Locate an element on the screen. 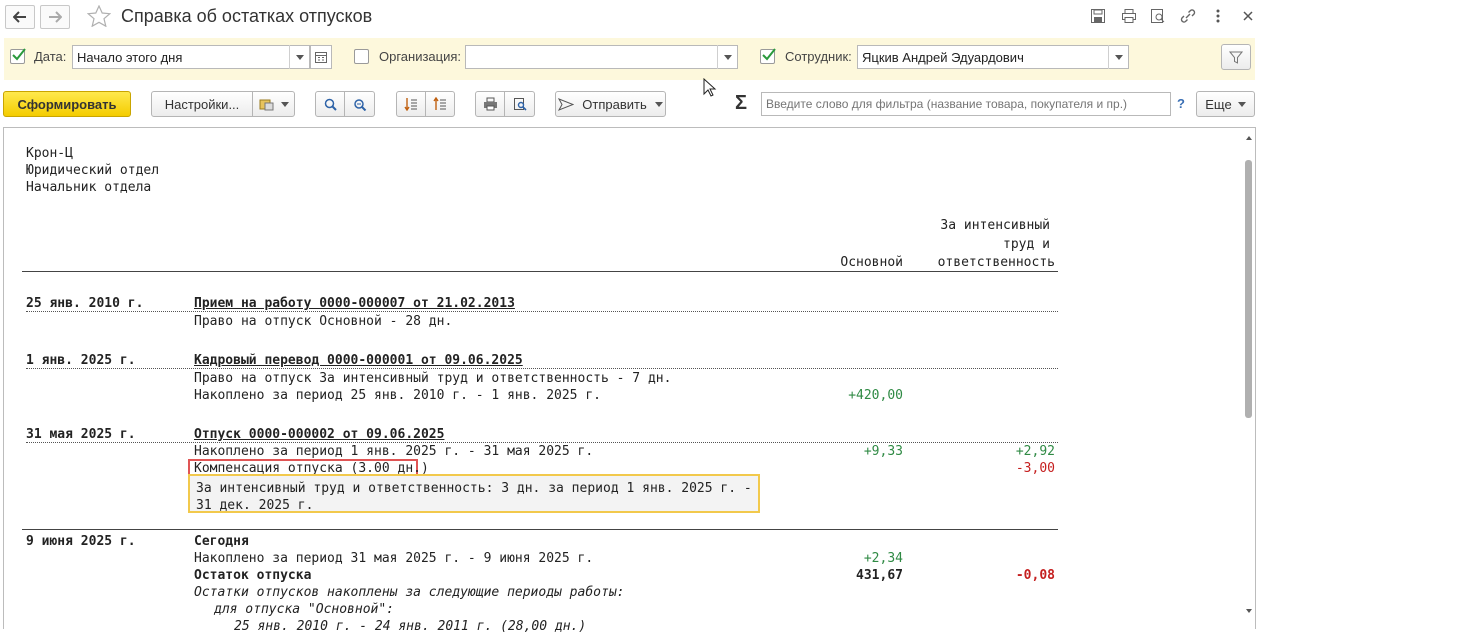  folder-settings-icon is located at coordinates (266, 105).